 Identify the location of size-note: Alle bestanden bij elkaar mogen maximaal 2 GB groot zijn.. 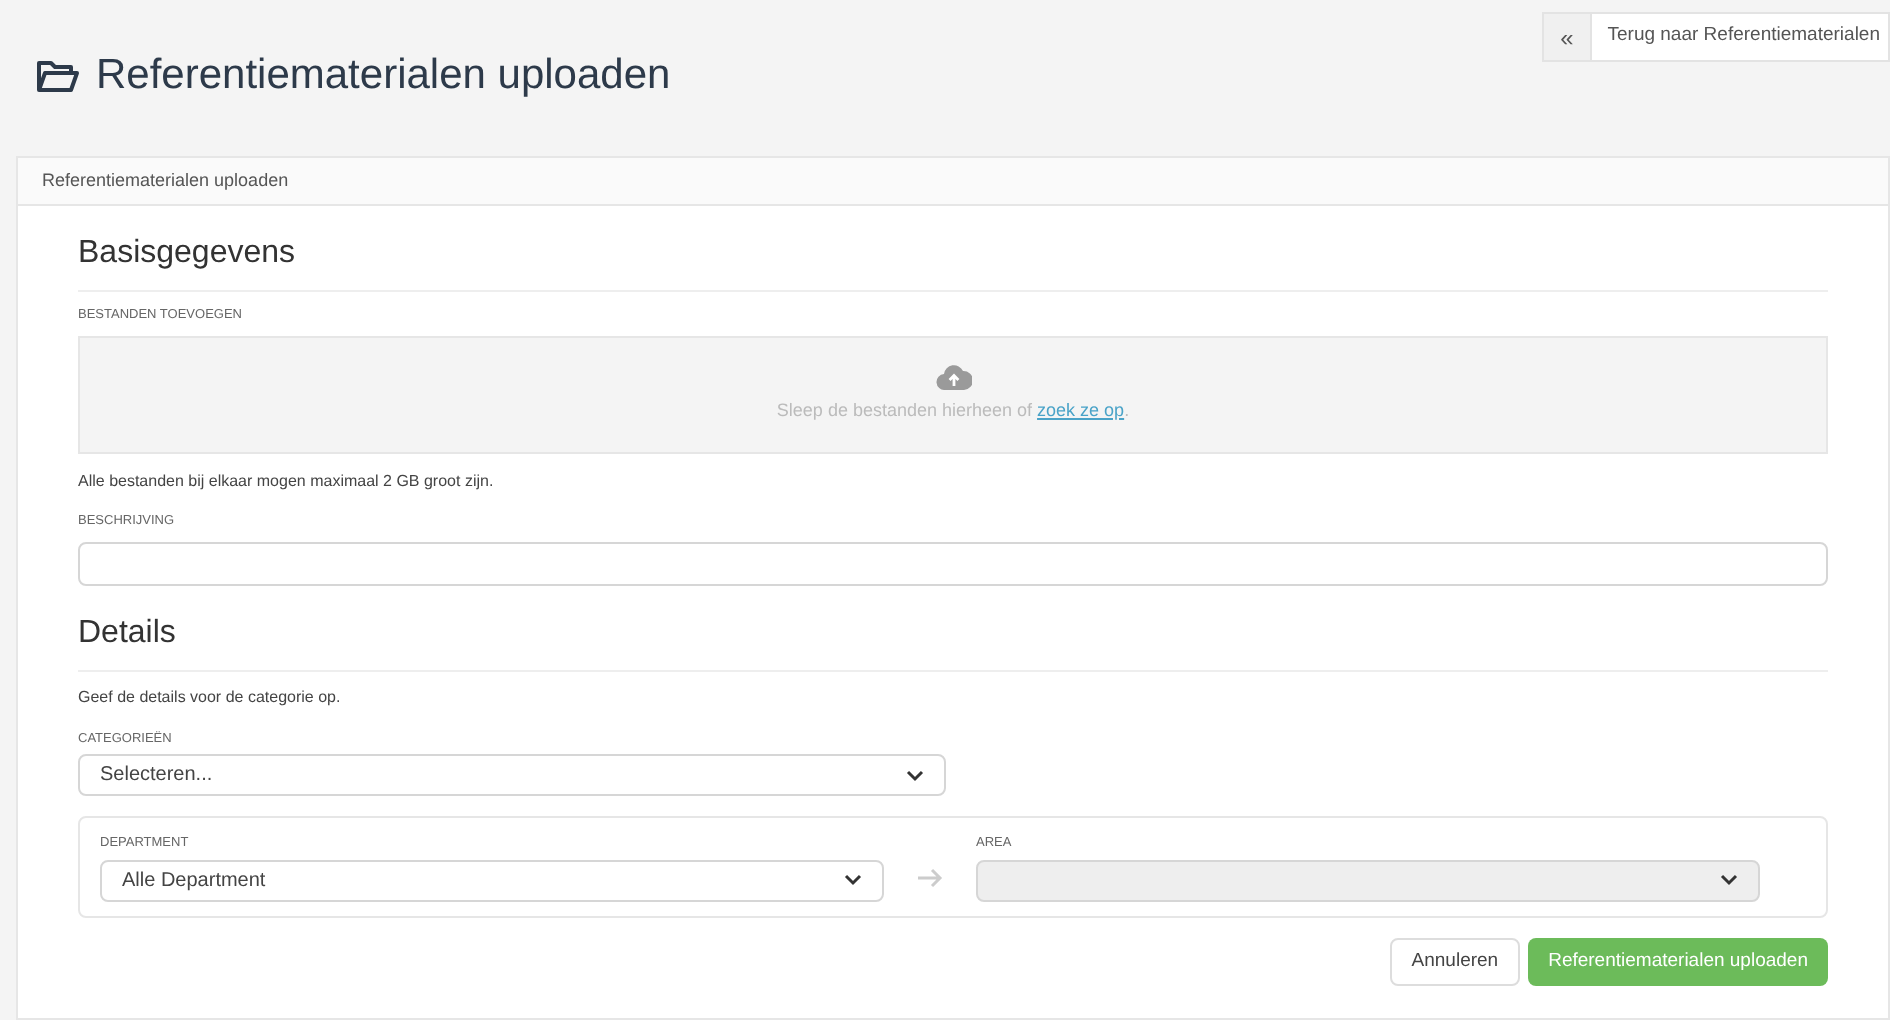
(287, 481).